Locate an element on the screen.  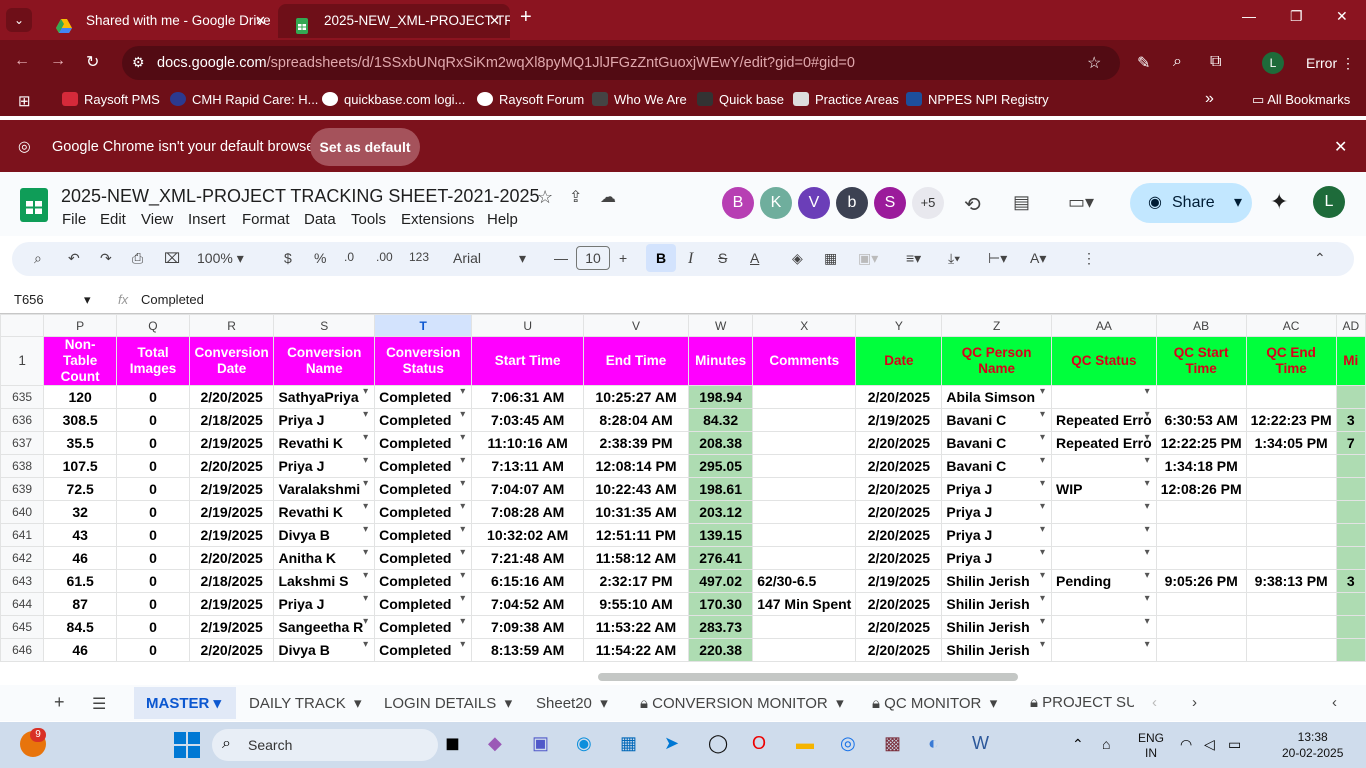
maximize-icon: ❐ is located at coordinates (1296, 16).